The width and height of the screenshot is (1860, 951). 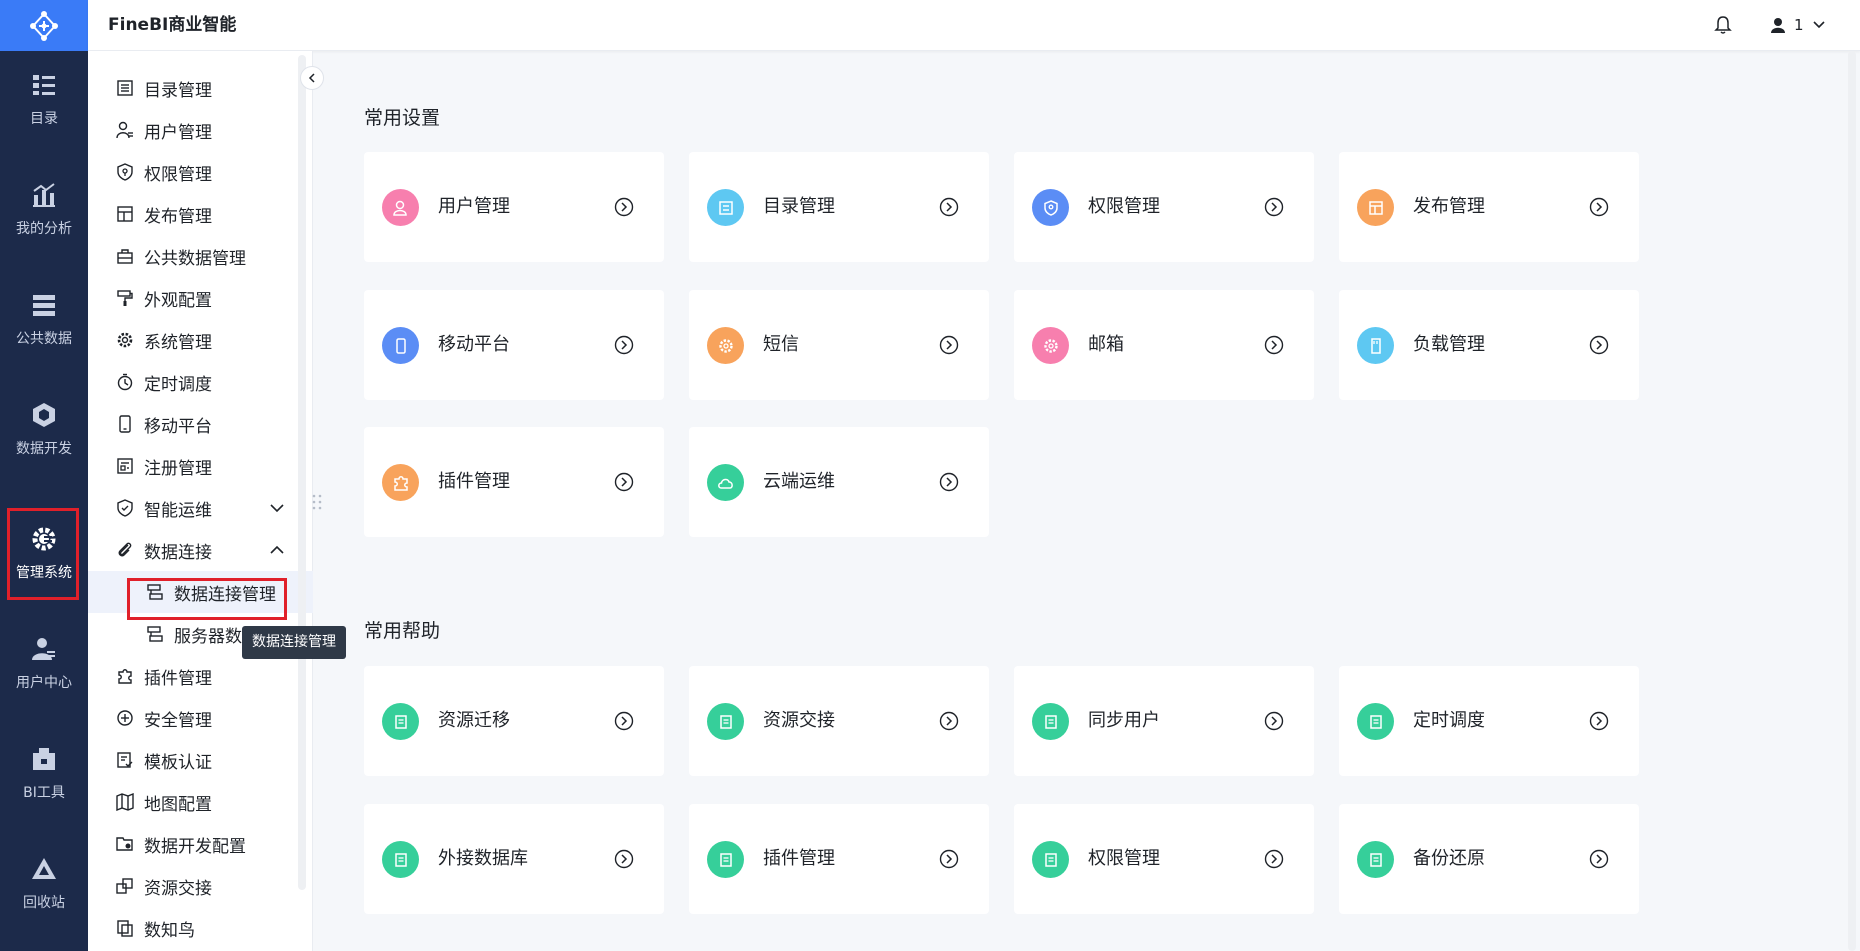 What do you see at coordinates (799, 206) in the screenshot?
I see `card-label: 目录管理` at bounding box center [799, 206].